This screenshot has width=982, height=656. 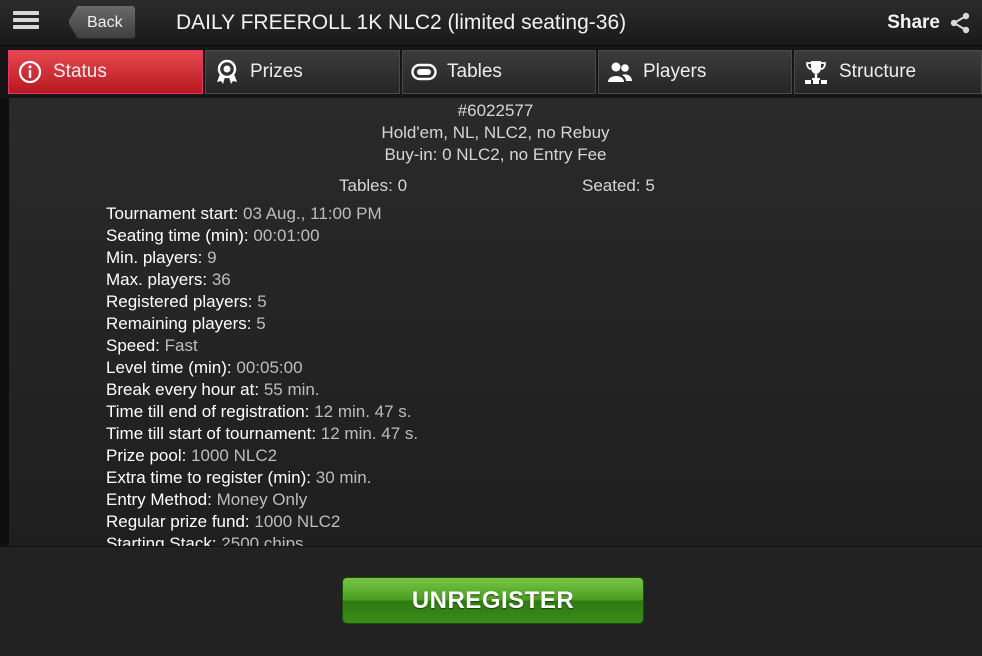 What do you see at coordinates (618, 185) in the screenshot?
I see `seated-count: Seated: 5` at bounding box center [618, 185].